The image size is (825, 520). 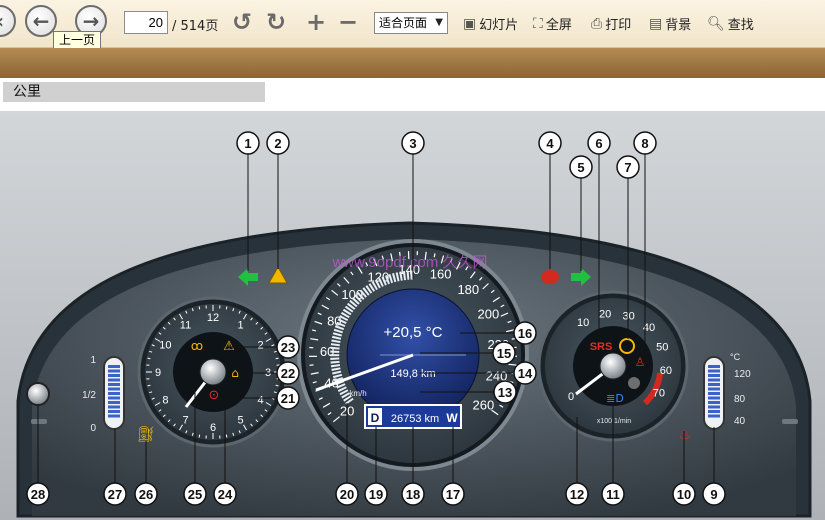 What do you see at coordinates (247, 143) in the screenshot?
I see `callout-number: 1` at bounding box center [247, 143].